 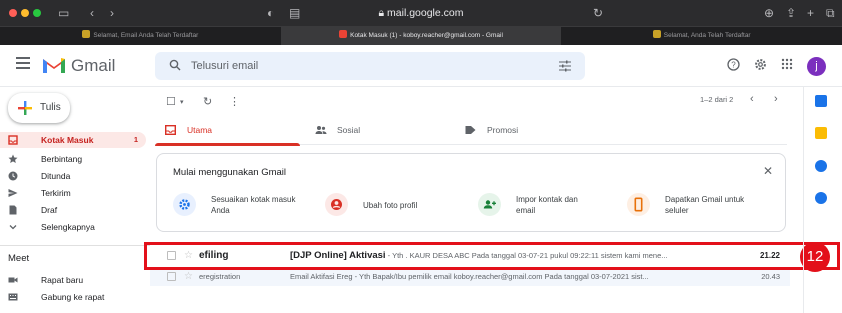 I want to click on tab-primary: Utama, so click(x=227, y=130).